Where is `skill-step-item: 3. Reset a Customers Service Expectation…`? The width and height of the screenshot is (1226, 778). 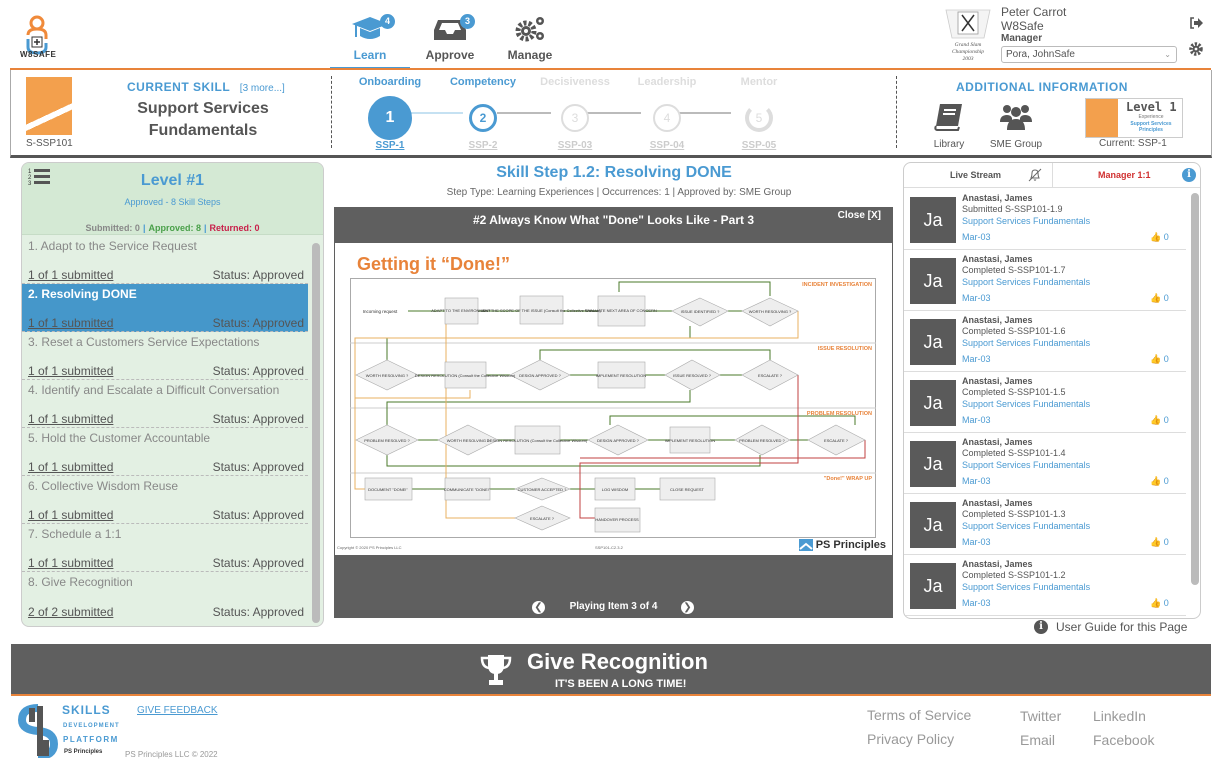
skill-step-item: 3. Reset a Customers Service Expectation… is located at coordinates (165, 356).